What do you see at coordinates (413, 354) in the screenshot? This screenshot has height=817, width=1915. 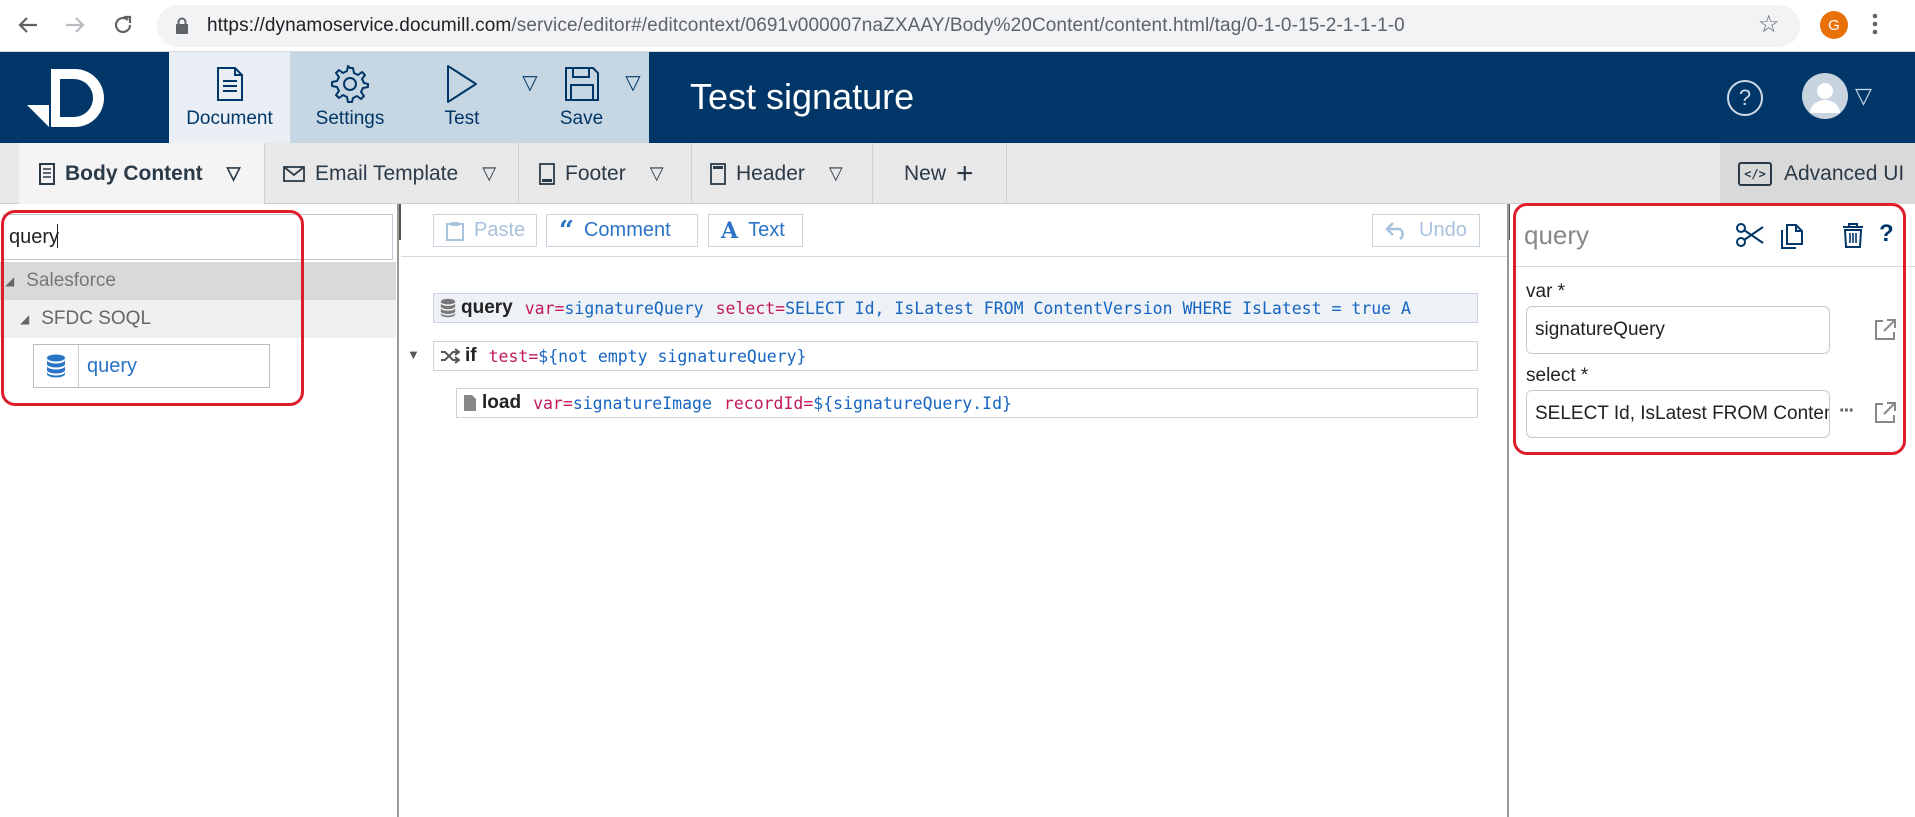 I see `triangle-down-icon: ▼` at bounding box center [413, 354].